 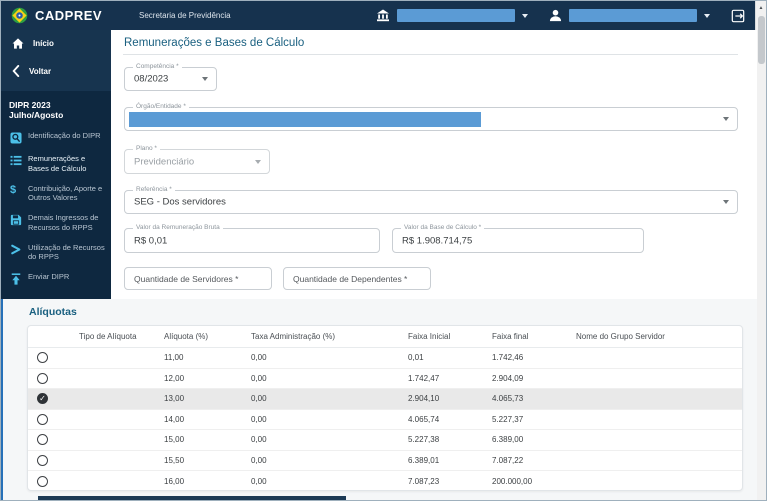 What do you see at coordinates (64, 135) in the screenshot?
I see `sidebar-item-label: Identificação do DIPR` at bounding box center [64, 135].